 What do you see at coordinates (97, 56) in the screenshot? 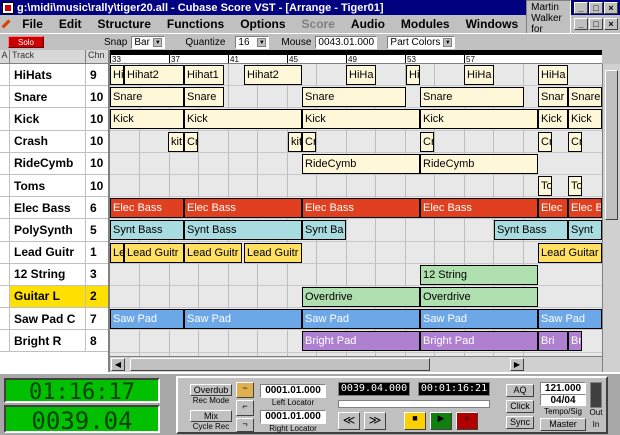
I see `header-channel: Chn` at bounding box center [97, 56].